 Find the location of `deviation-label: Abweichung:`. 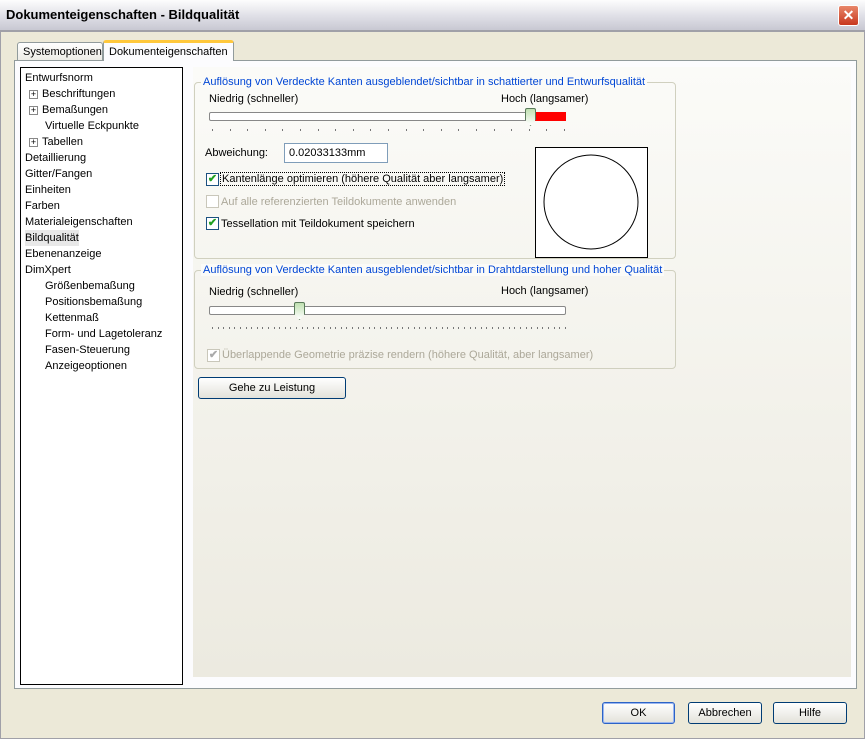

deviation-label: Abweichung: is located at coordinates (236, 153).